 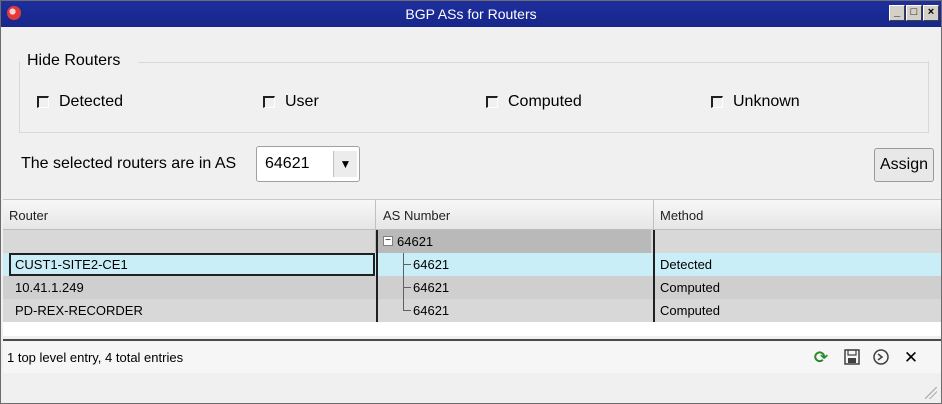 I want to click on hide-routers-legend: Hide Routers, so click(x=76, y=61).